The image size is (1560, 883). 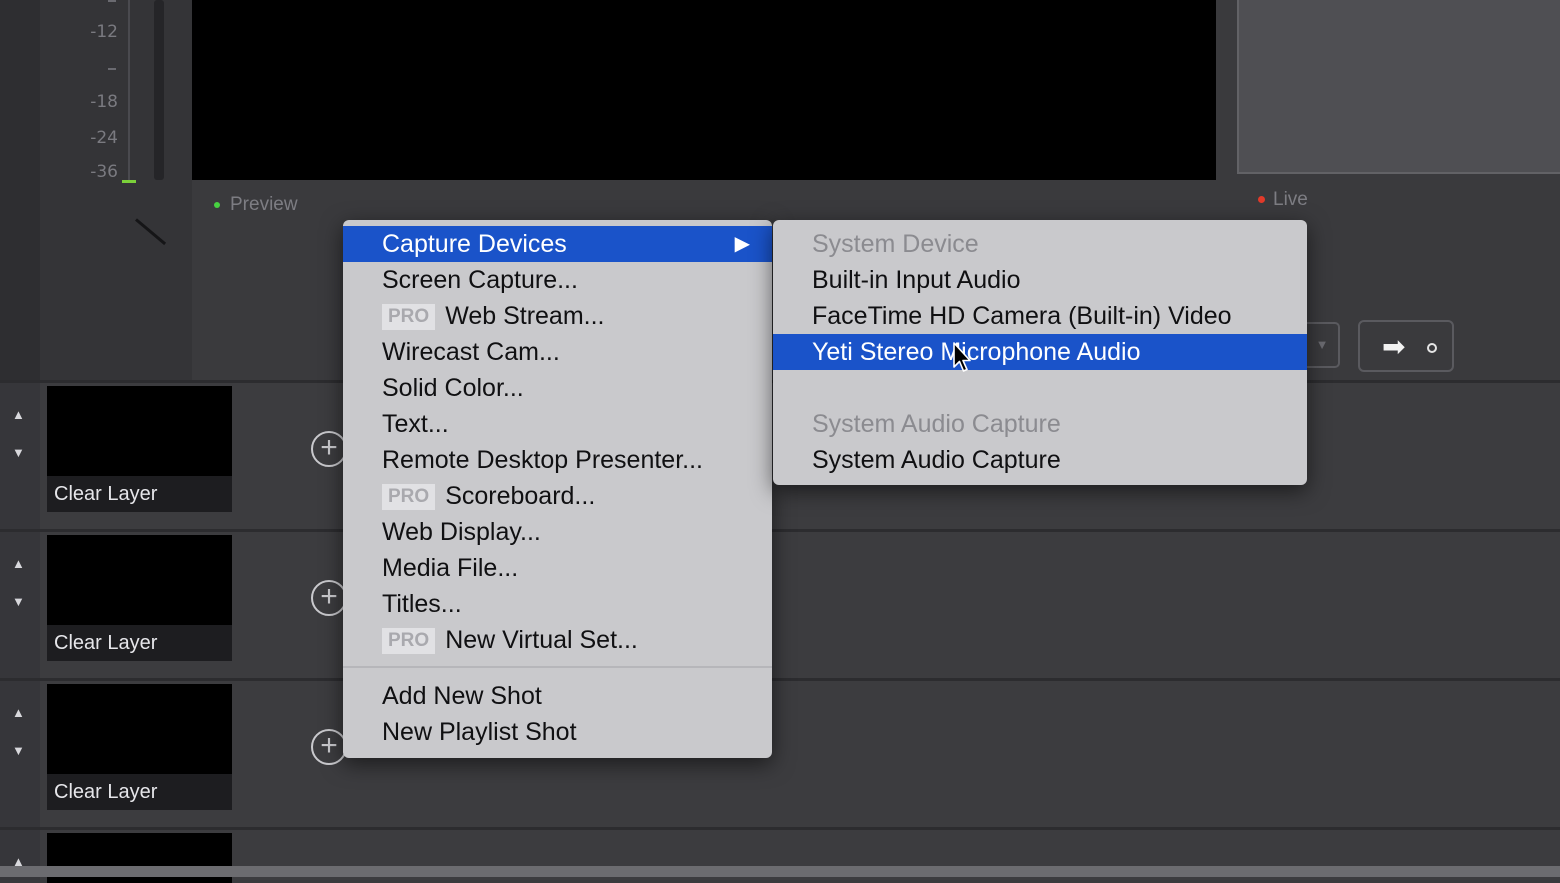 I want to click on menu-item-add-new-shot: Add New Shot, so click(x=557, y=696).